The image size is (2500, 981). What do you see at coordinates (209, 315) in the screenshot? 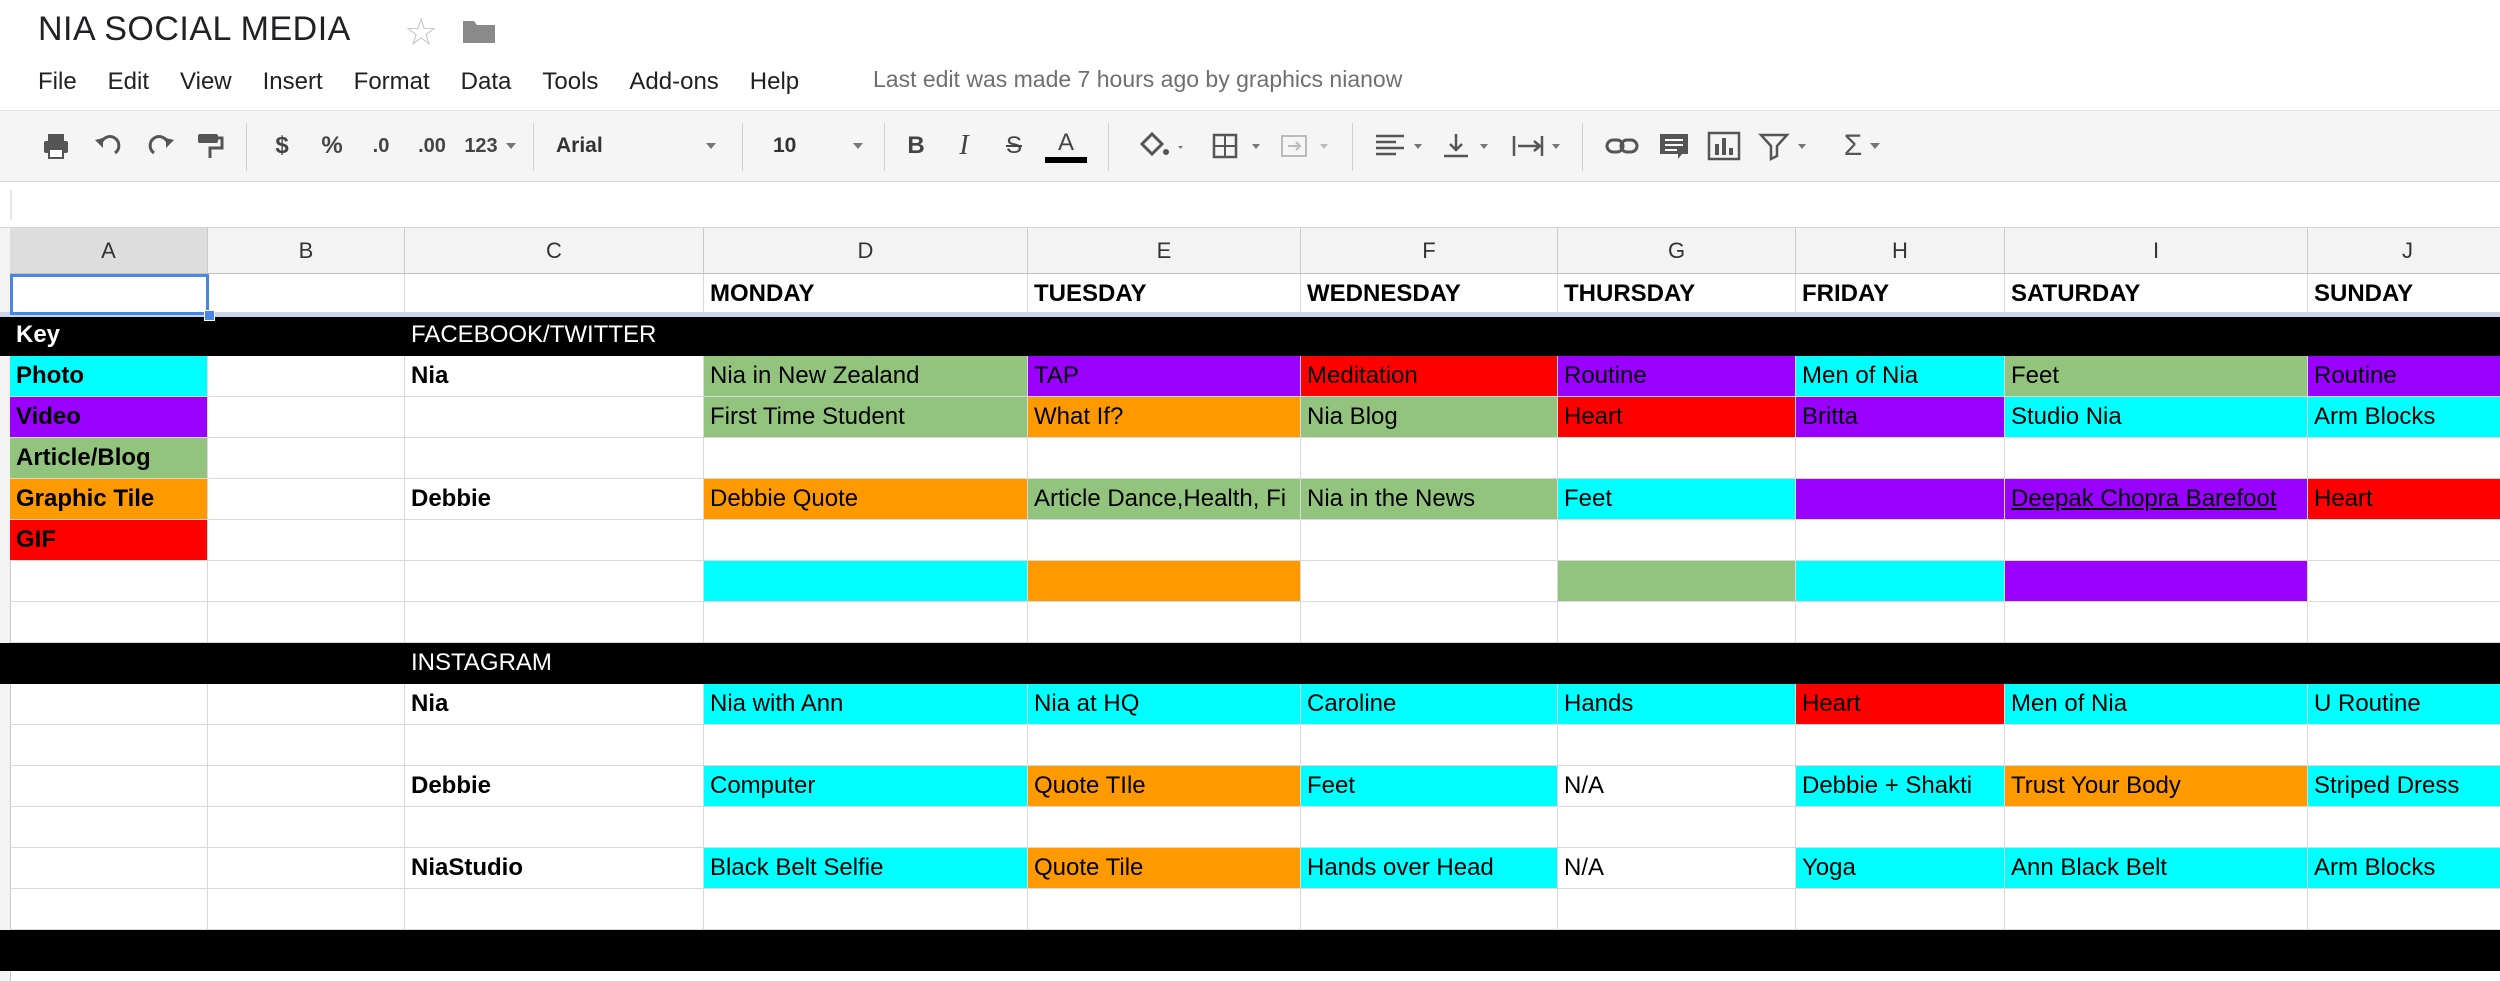
I see `fill-handle` at bounding box center [209, 315].